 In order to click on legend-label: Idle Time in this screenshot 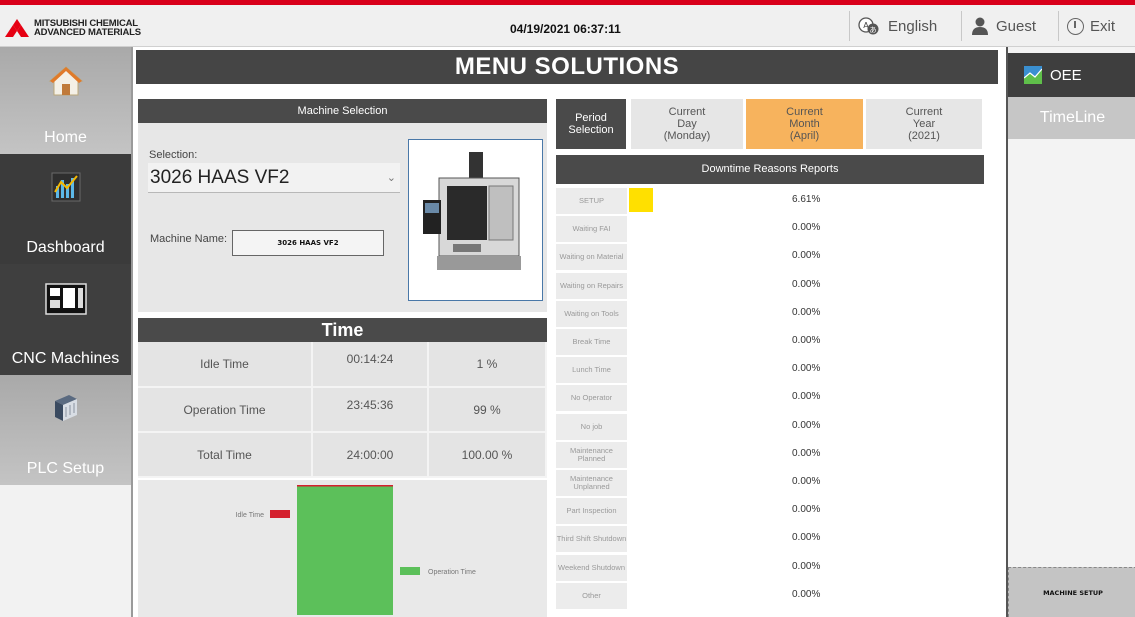, I will do `click(250, 515)`.